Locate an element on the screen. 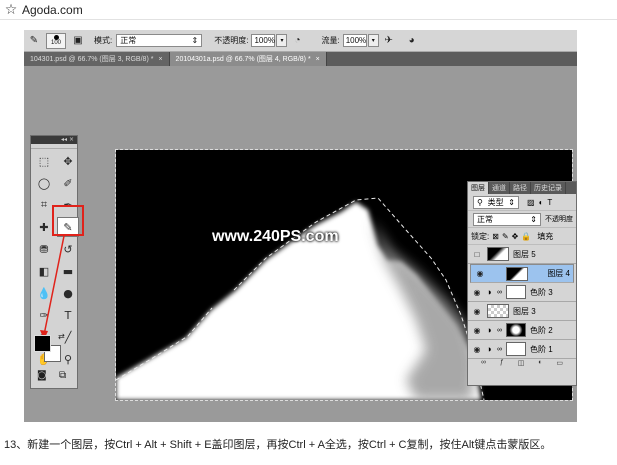 This screenshot has height=465, width=617. mode-value: 正常 is located at coordinates (128, 40).